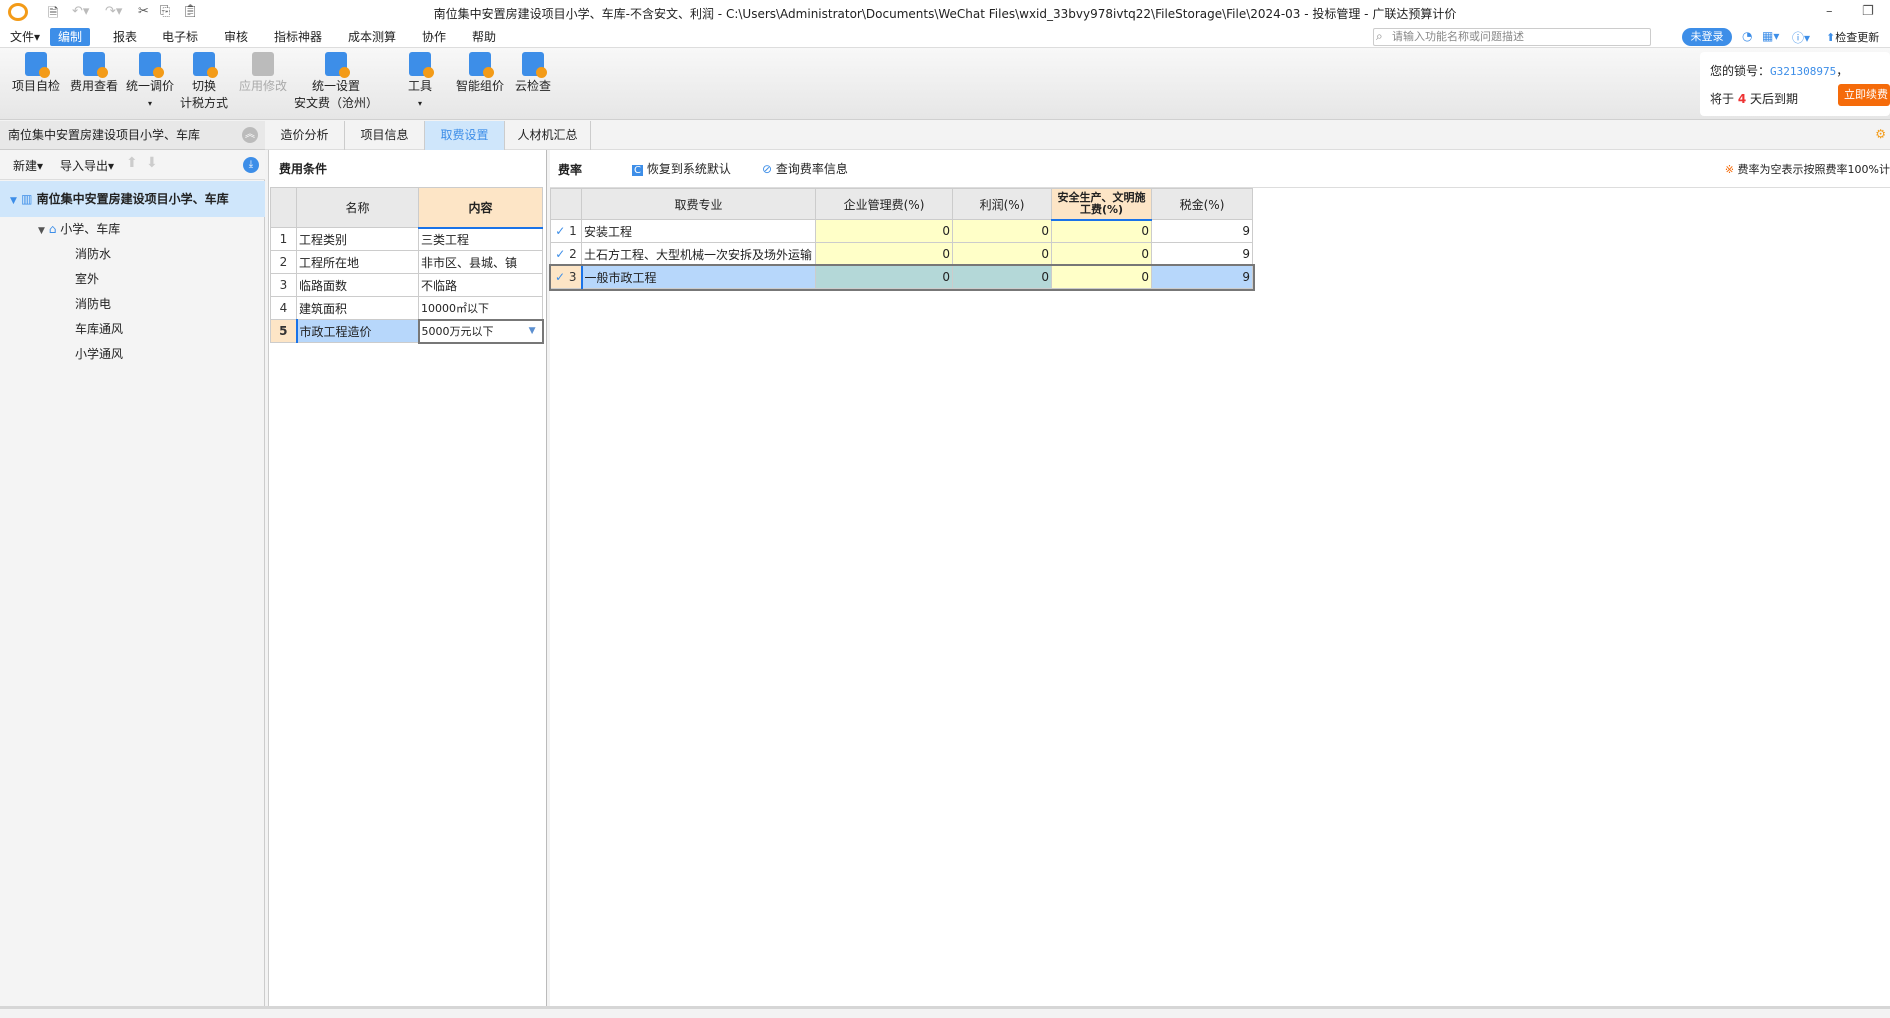 This screenshot has height=1018, width=1890. I want to click on collapse-icon: ︽, so click(250, 135).